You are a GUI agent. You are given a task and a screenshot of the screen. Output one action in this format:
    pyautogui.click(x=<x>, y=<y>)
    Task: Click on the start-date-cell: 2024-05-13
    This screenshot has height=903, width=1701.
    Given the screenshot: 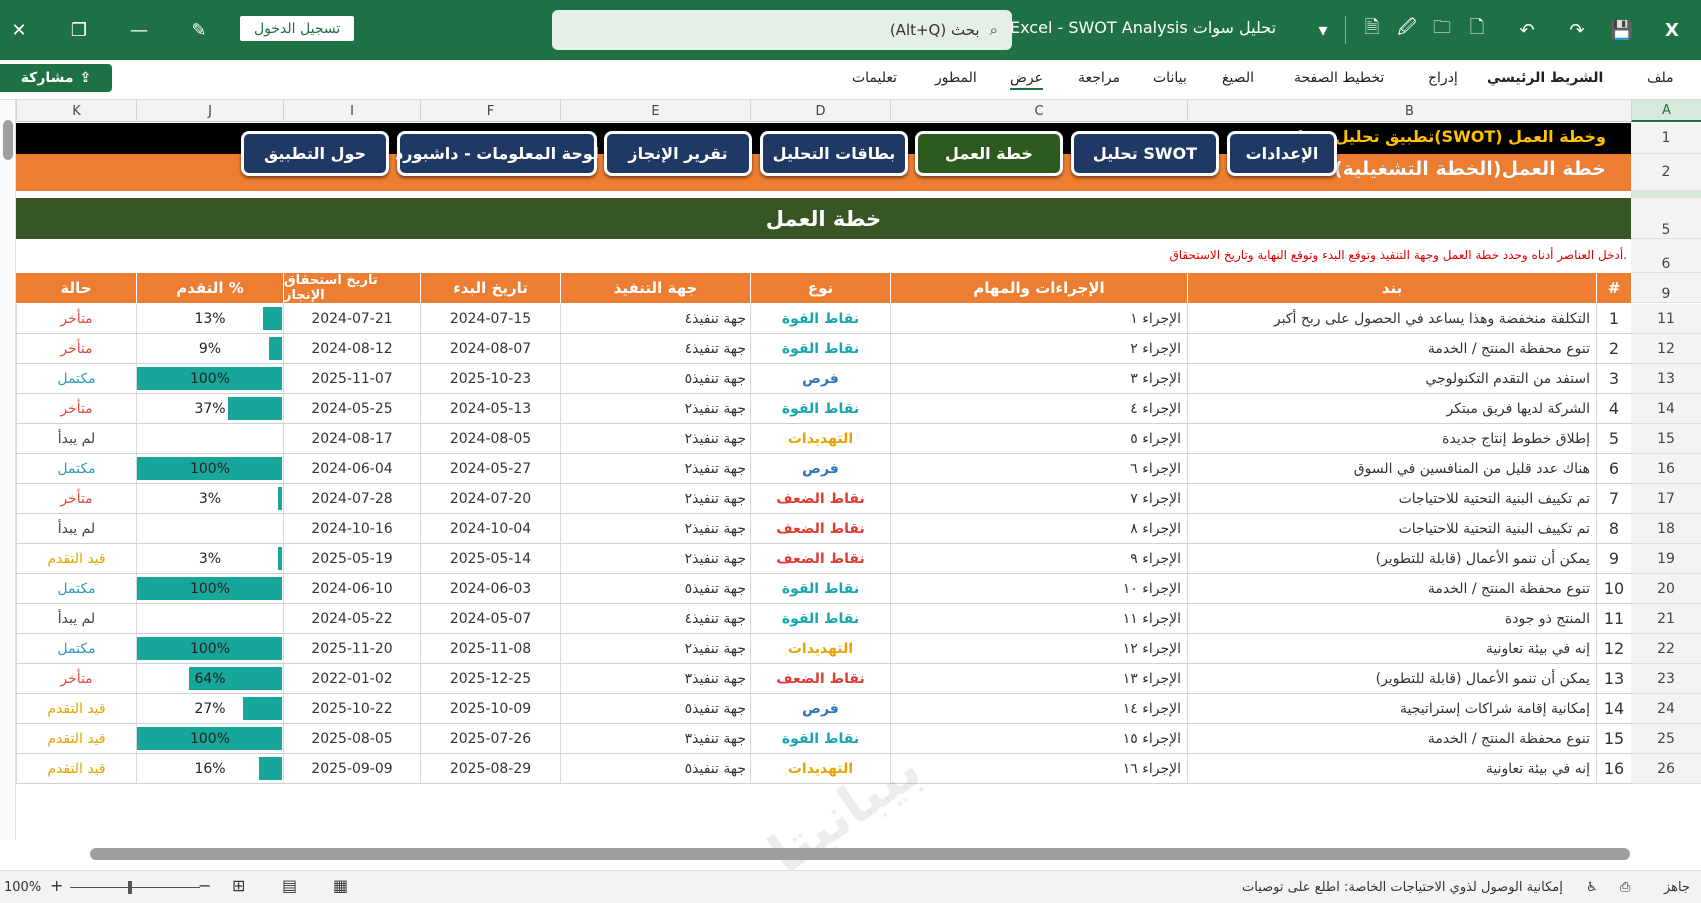 What is the action you would take?
    pyautogui.click(x=490, y=408)
    